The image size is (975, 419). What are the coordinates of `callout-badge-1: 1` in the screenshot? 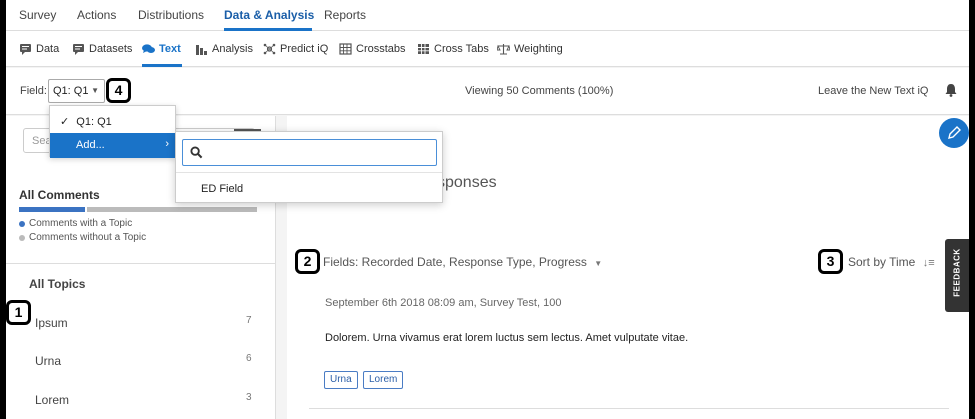 It's located at (18, 312).